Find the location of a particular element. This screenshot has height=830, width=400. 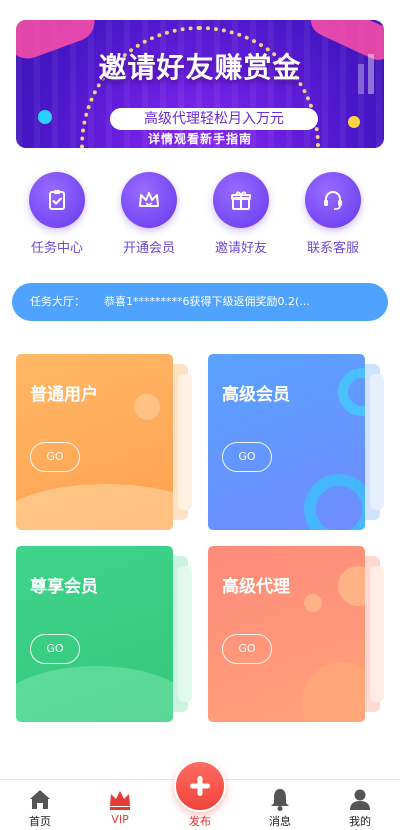

publish-button is located at coordinates (200, 786).